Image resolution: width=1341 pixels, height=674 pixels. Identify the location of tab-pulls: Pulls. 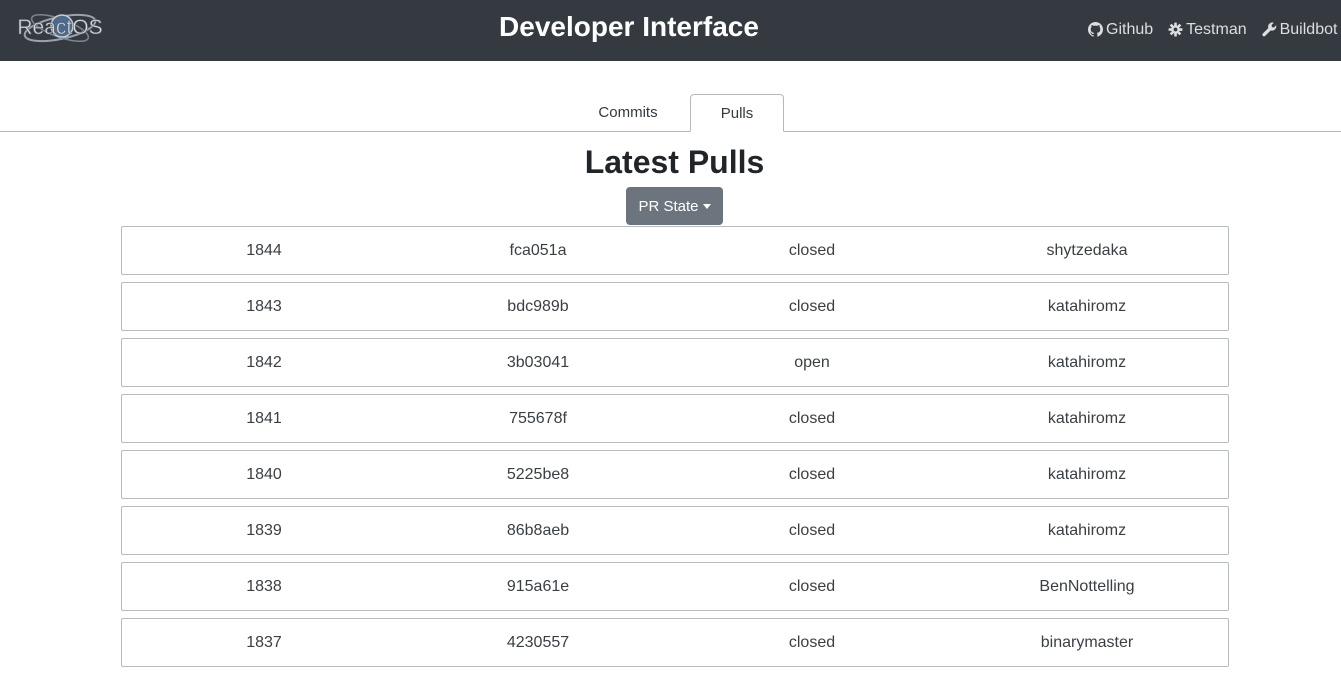
(737, 113).